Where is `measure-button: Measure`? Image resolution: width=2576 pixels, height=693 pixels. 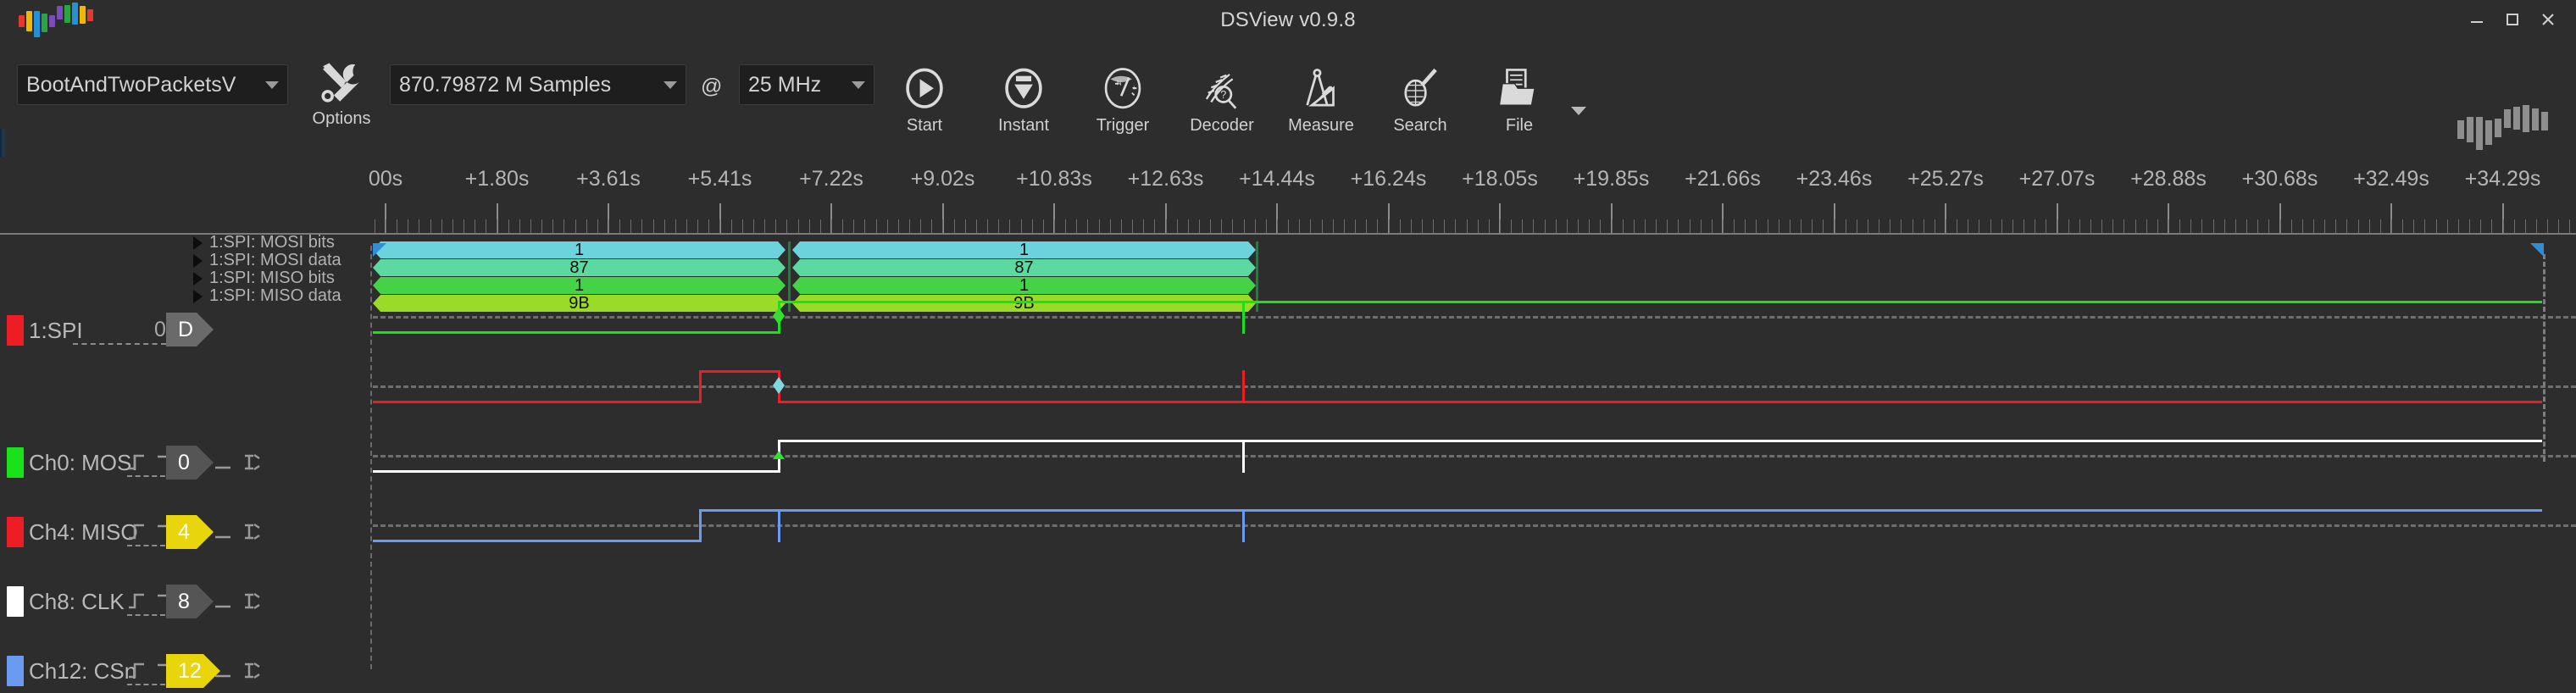 measure-button: Measure is located at coordinates (1321, 104).